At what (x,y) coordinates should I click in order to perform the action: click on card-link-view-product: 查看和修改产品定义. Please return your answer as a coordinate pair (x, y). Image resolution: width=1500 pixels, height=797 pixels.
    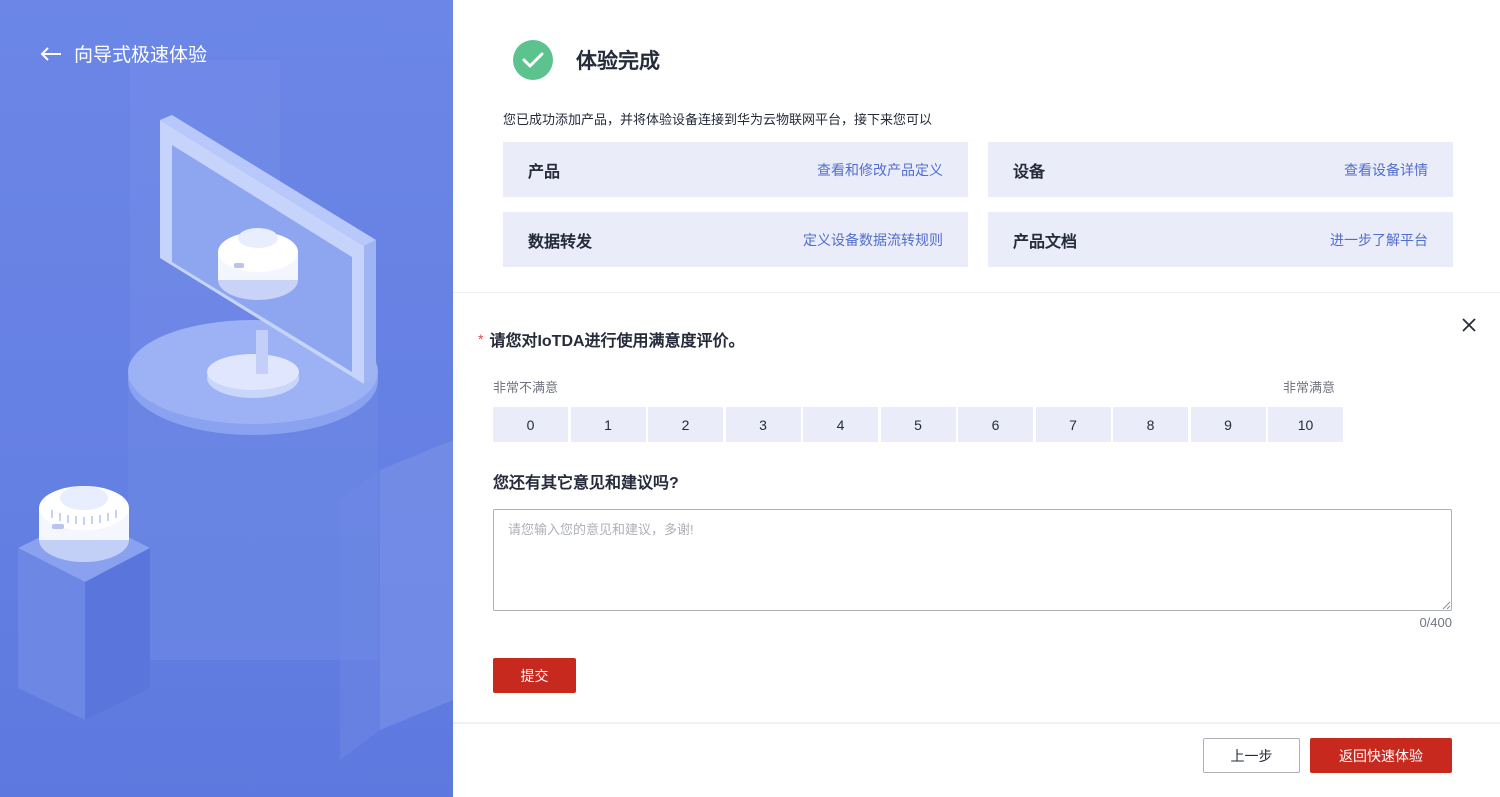
    Looking at the image, I should click on (880, 170).